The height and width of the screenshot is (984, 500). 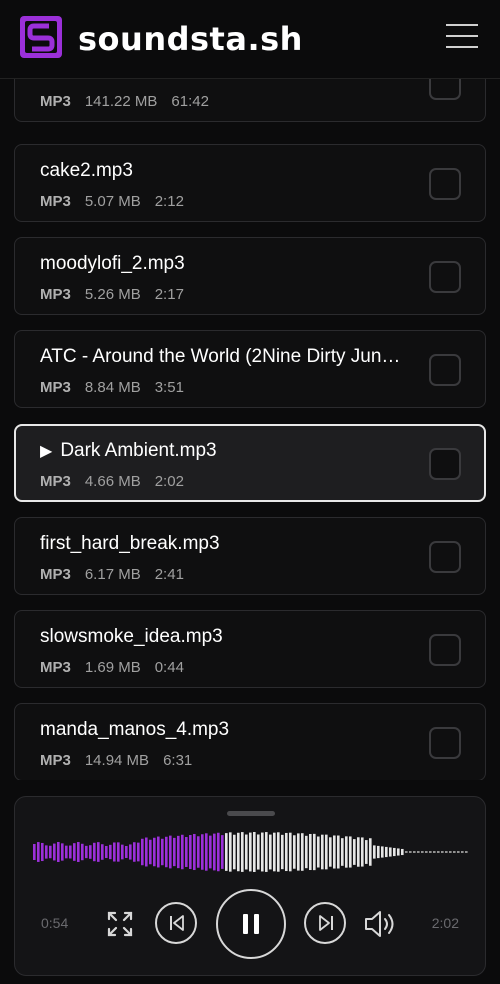 I want to click on app-header: soundsta.sh, so click(x=250, y=39).